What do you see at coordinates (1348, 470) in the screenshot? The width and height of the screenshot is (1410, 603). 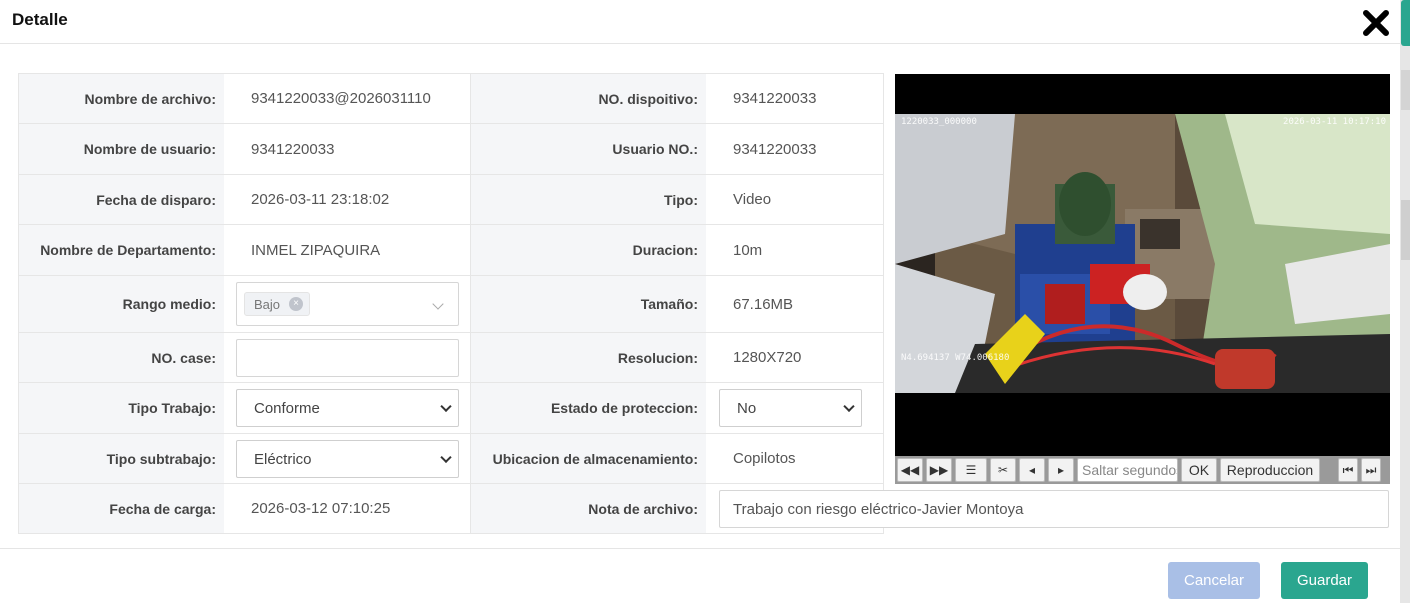 I see `skip-start-icon: ⏮` at bounding box center [1348, 470].